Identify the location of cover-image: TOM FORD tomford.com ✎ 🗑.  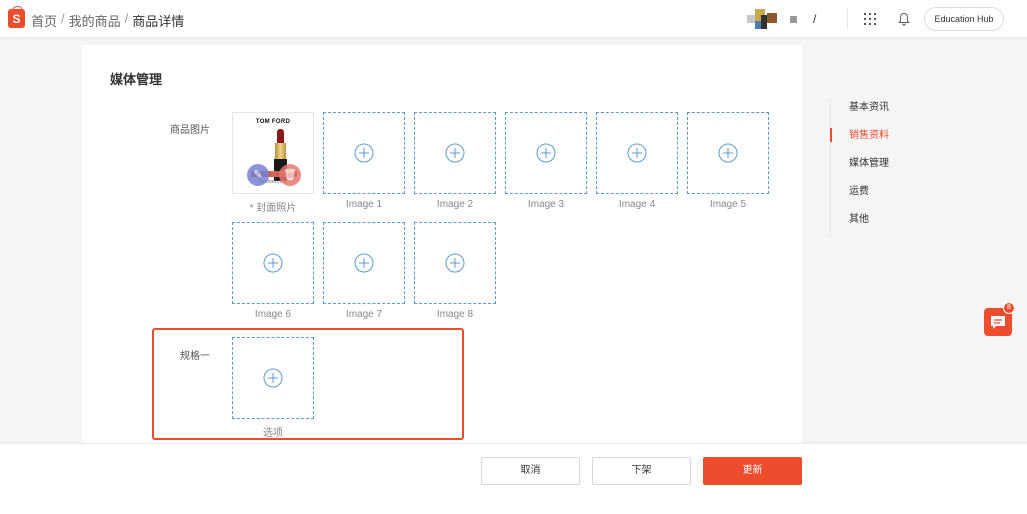
(273, 153).